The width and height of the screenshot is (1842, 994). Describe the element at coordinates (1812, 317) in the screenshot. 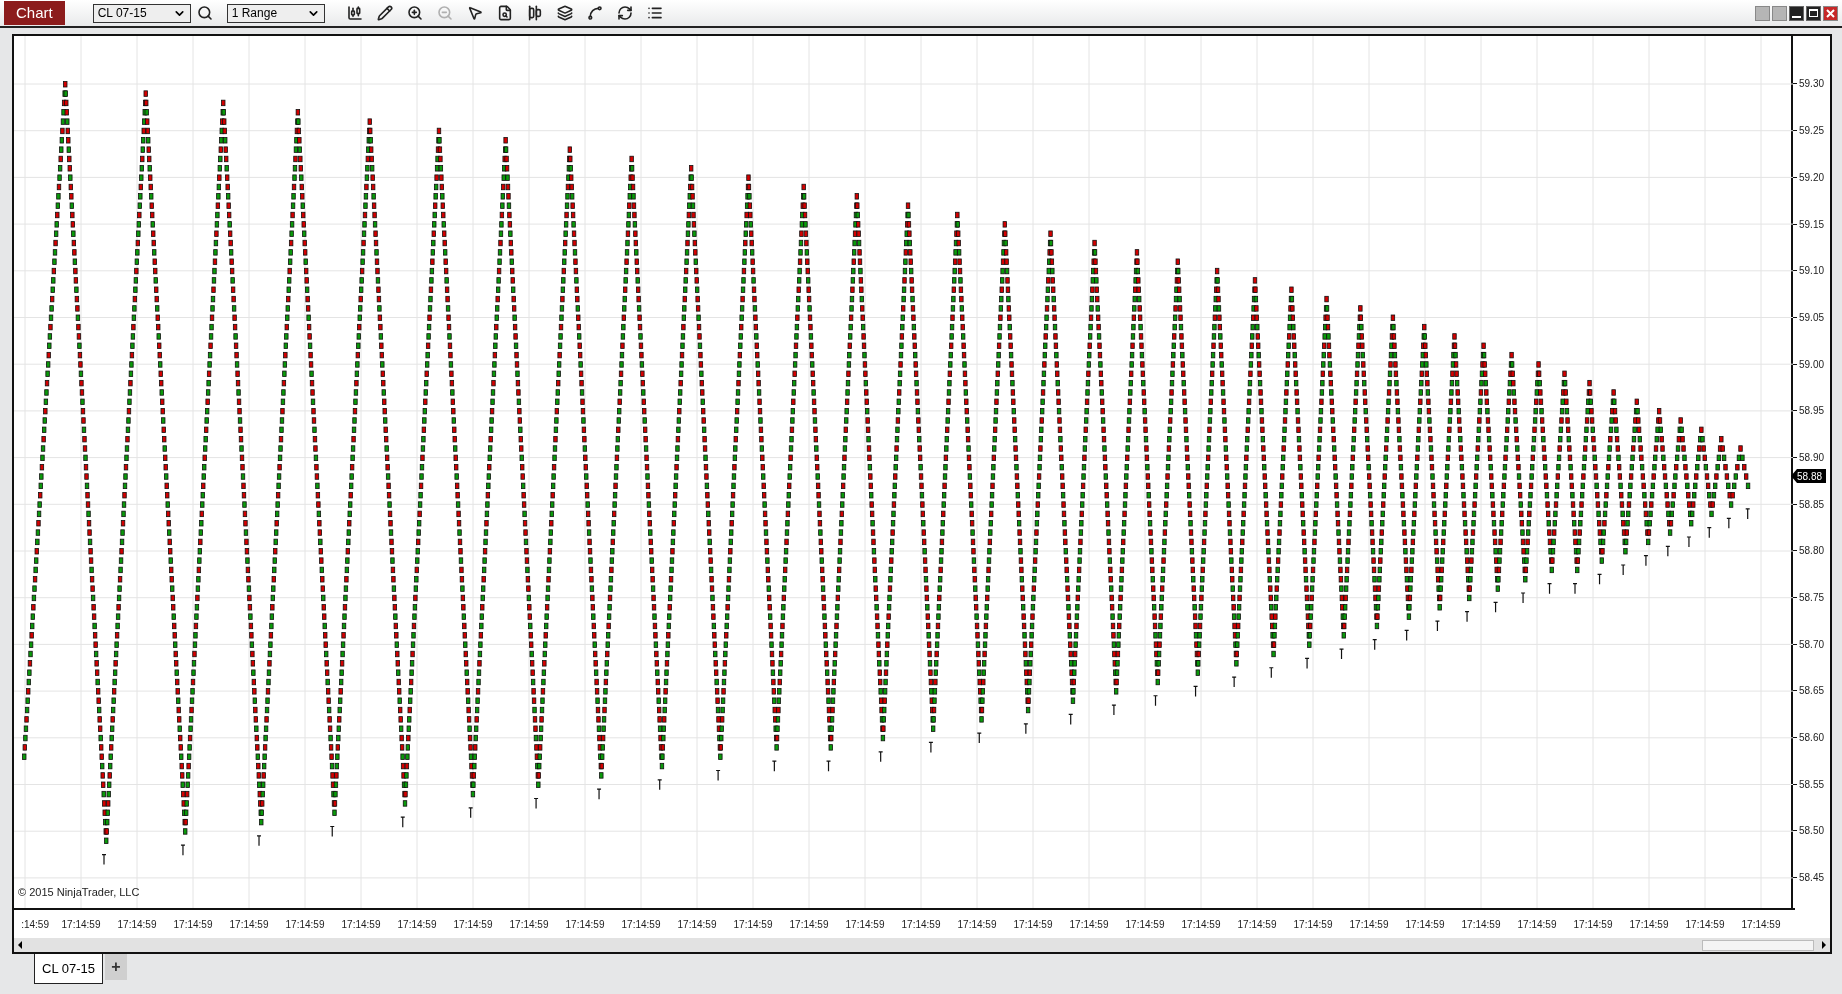

I see `price-label: 59.05` at that location.